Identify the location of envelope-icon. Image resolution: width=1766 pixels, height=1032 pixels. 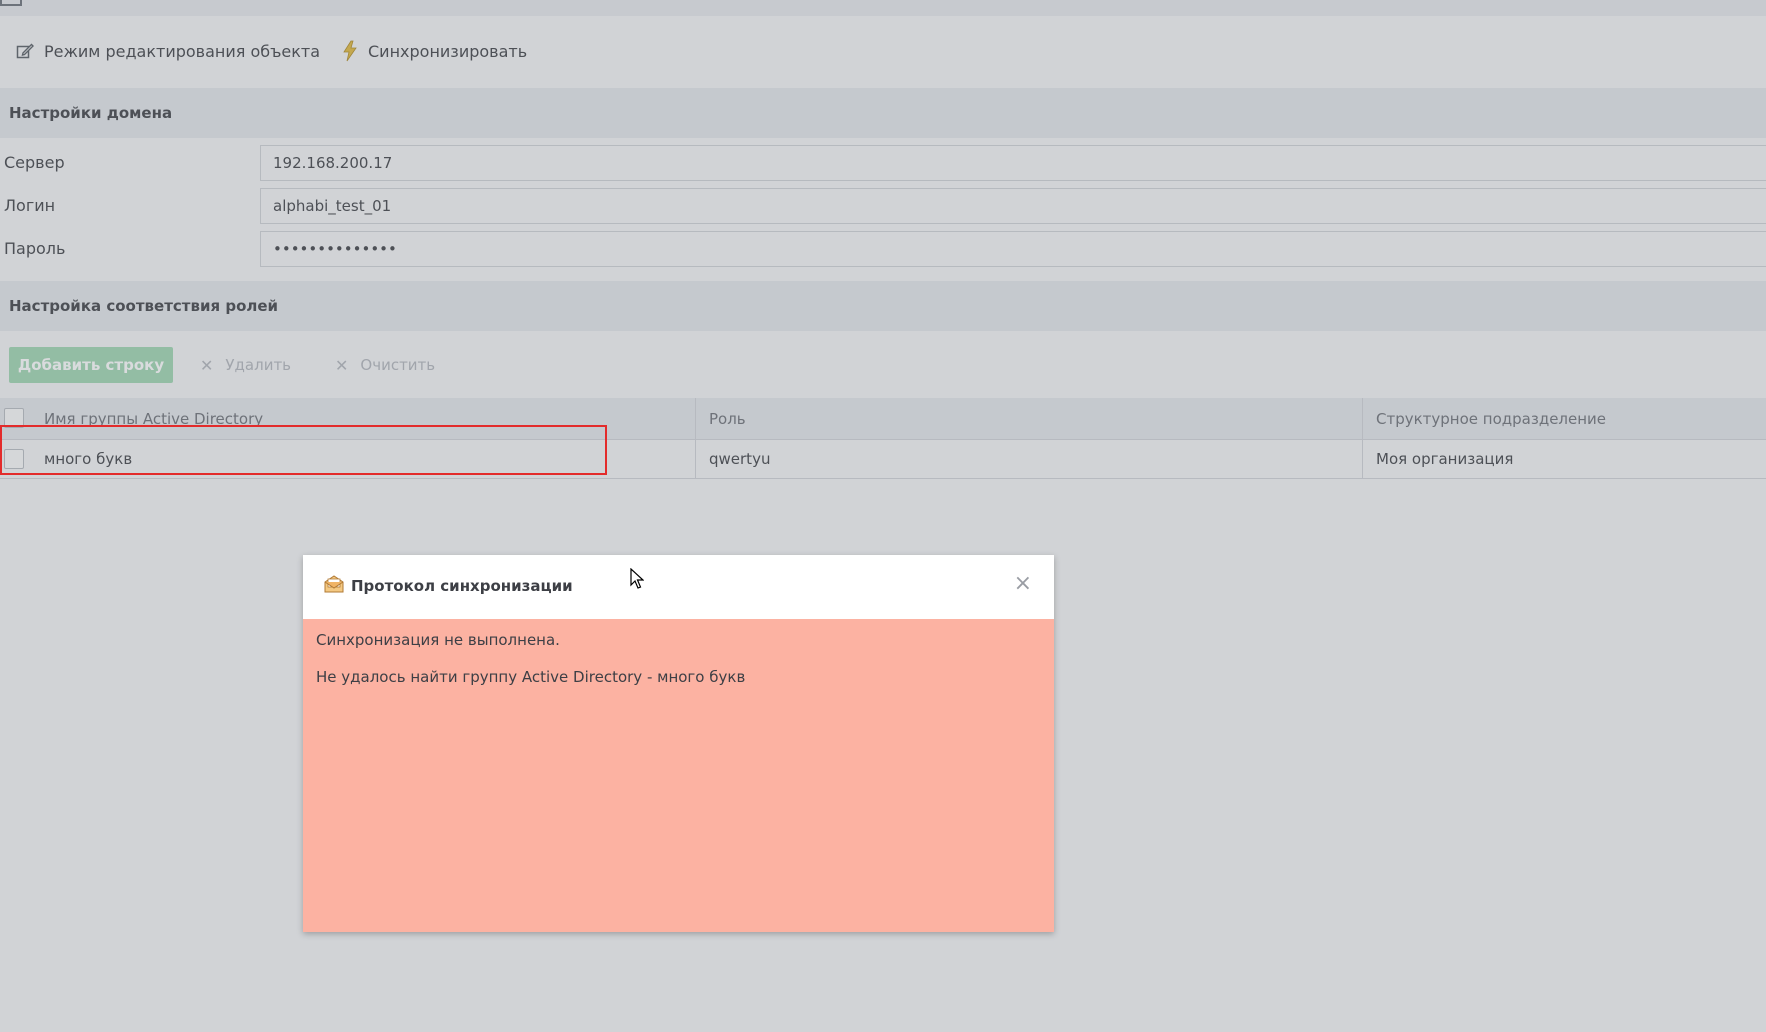
(334, 584).